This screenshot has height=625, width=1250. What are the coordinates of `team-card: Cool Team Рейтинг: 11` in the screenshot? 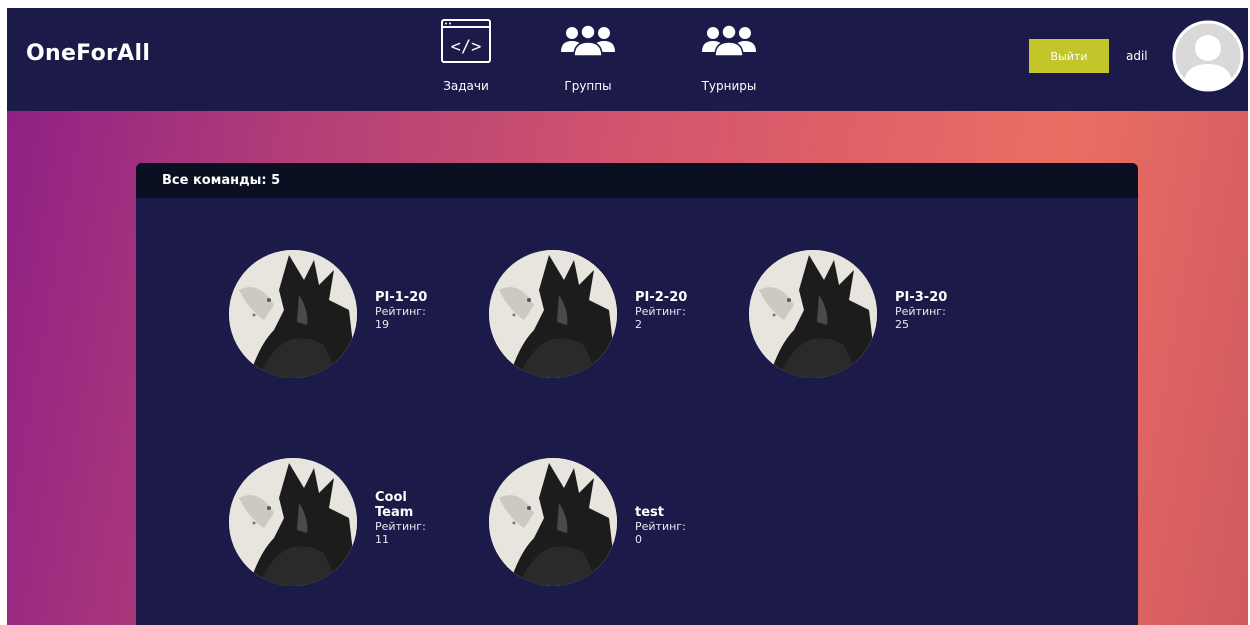 It's located at (349, 523).